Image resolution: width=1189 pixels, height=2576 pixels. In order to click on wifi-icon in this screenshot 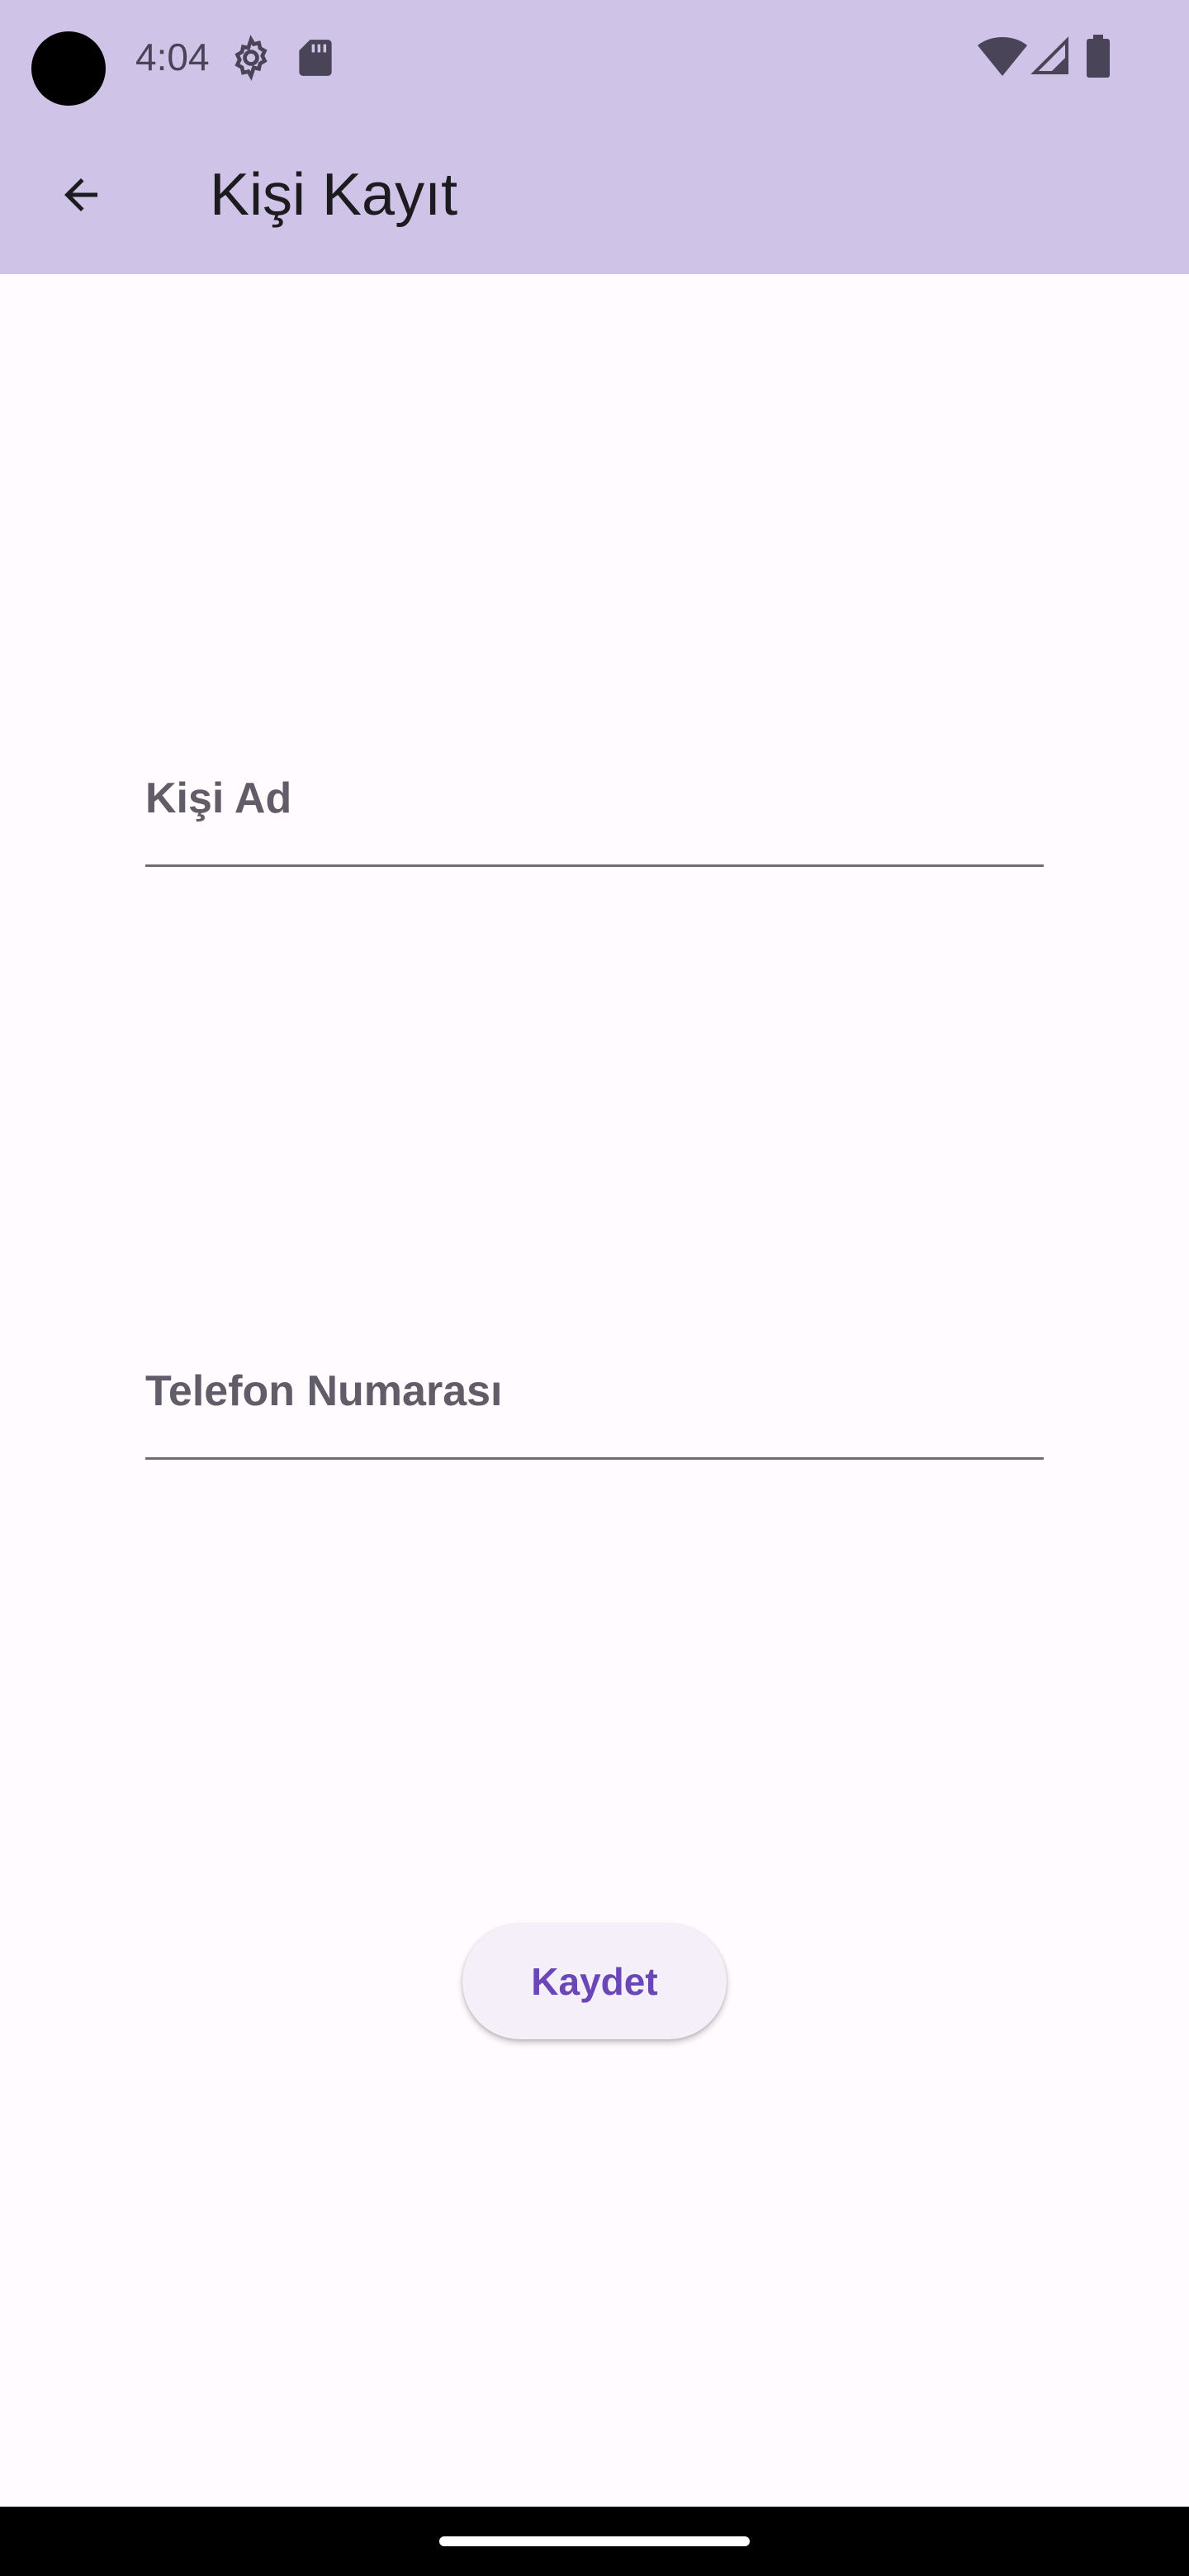, I will do `click(1002, 56)`.